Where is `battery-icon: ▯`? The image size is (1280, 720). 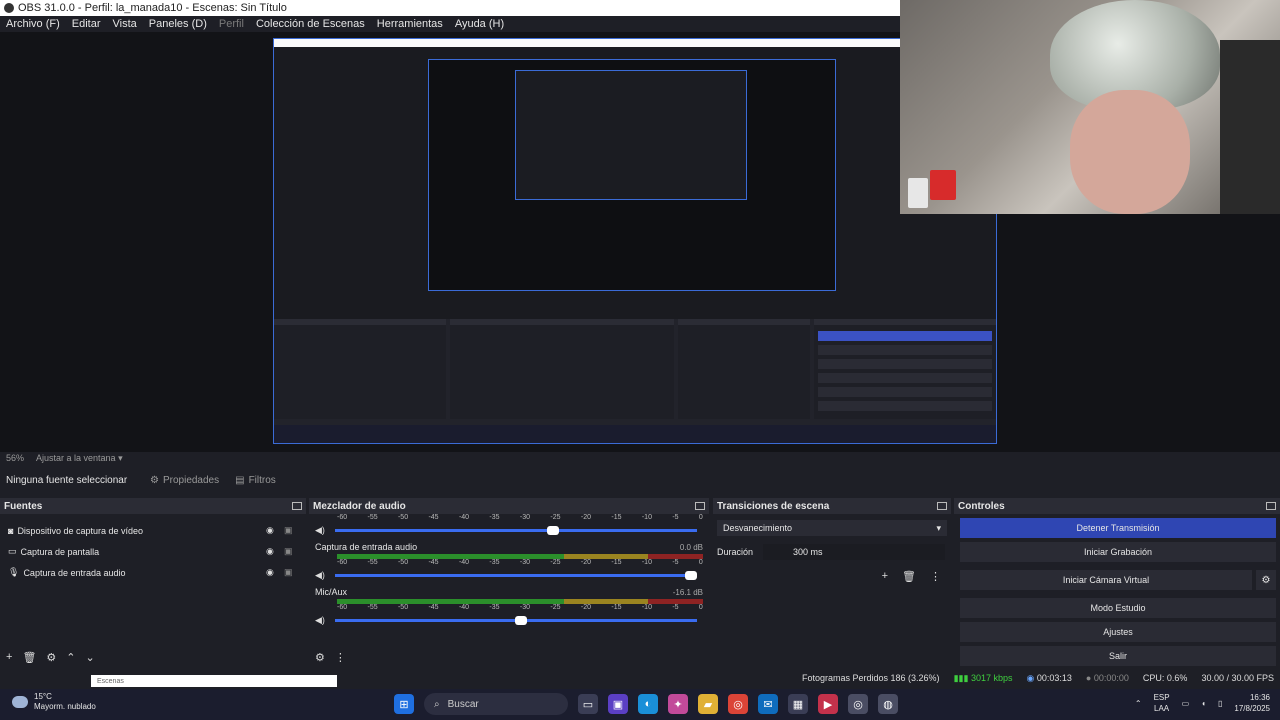
battery-icon: ▯ is located at coordinates (1220, 703).